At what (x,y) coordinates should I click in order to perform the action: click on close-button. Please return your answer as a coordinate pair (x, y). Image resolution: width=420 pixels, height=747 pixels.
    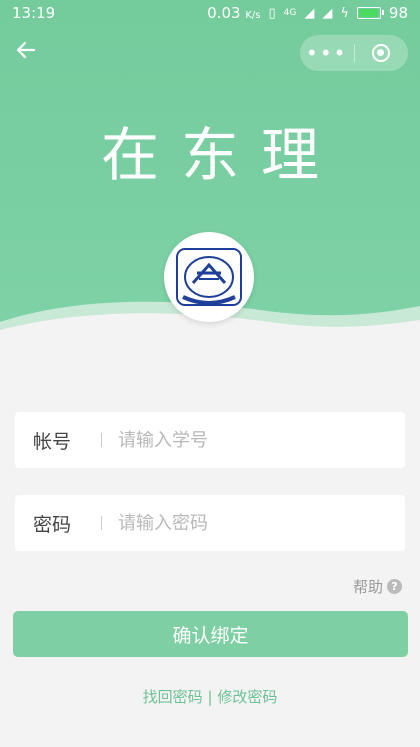
    Looking at the image, I should click on (382, 53).